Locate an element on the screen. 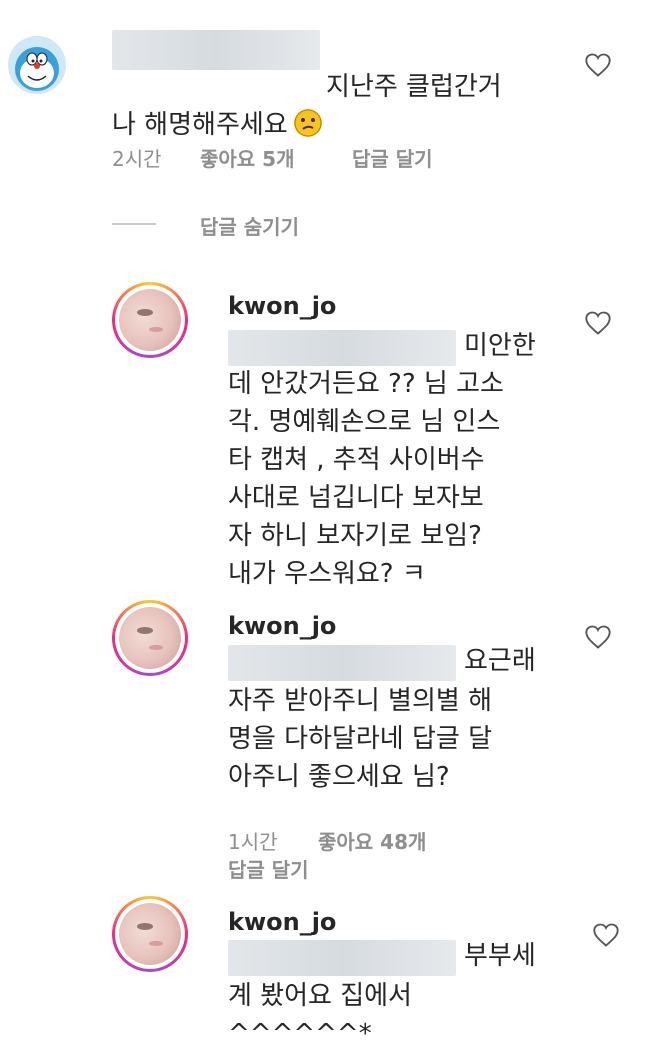 This screenshot has width=658, height=1063. reply-text-first: 부부세 is located at coordinates (500, 956).